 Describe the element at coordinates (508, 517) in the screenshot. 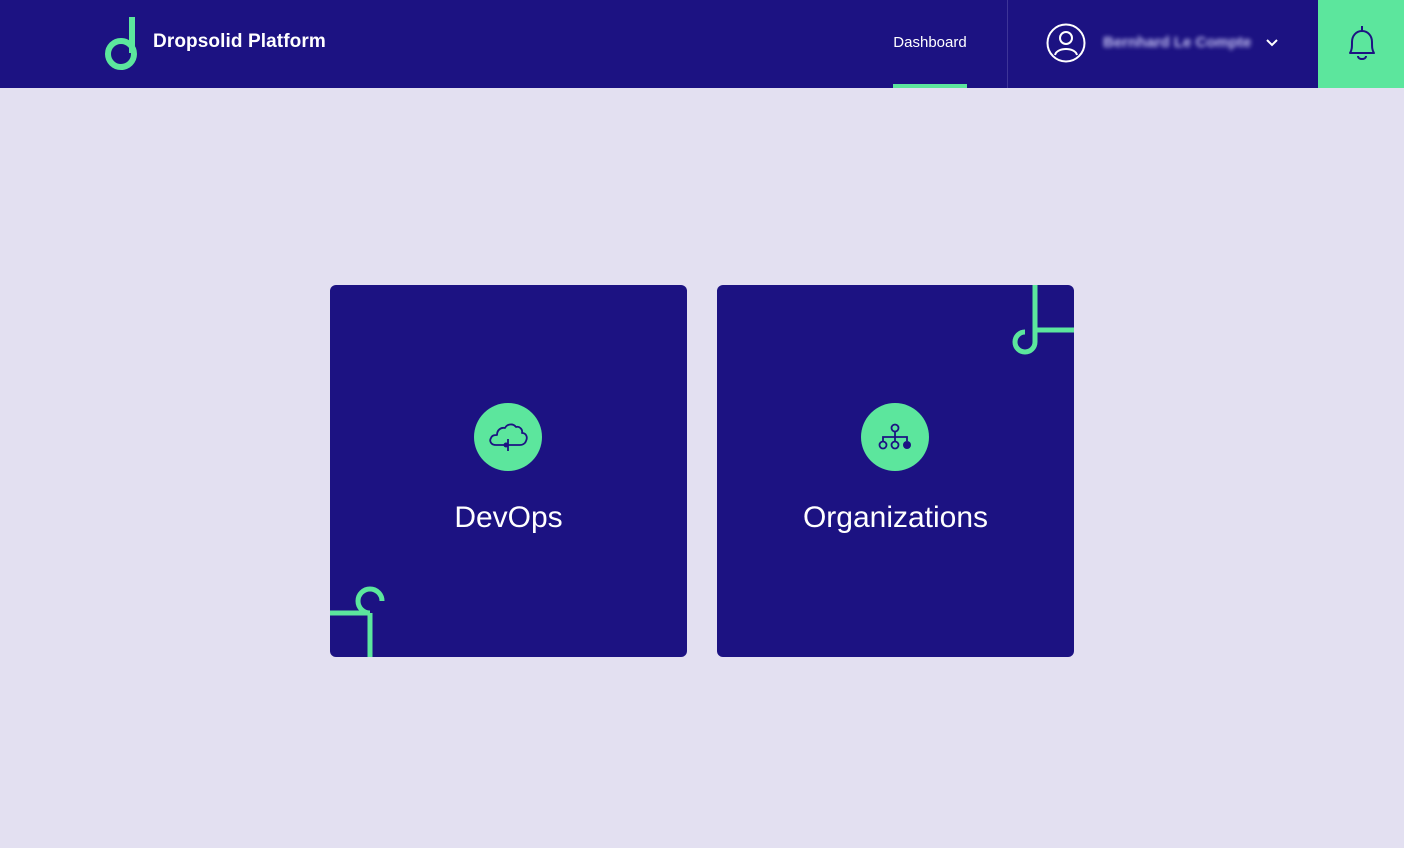

I see `devops-title: DevOps` at that location.